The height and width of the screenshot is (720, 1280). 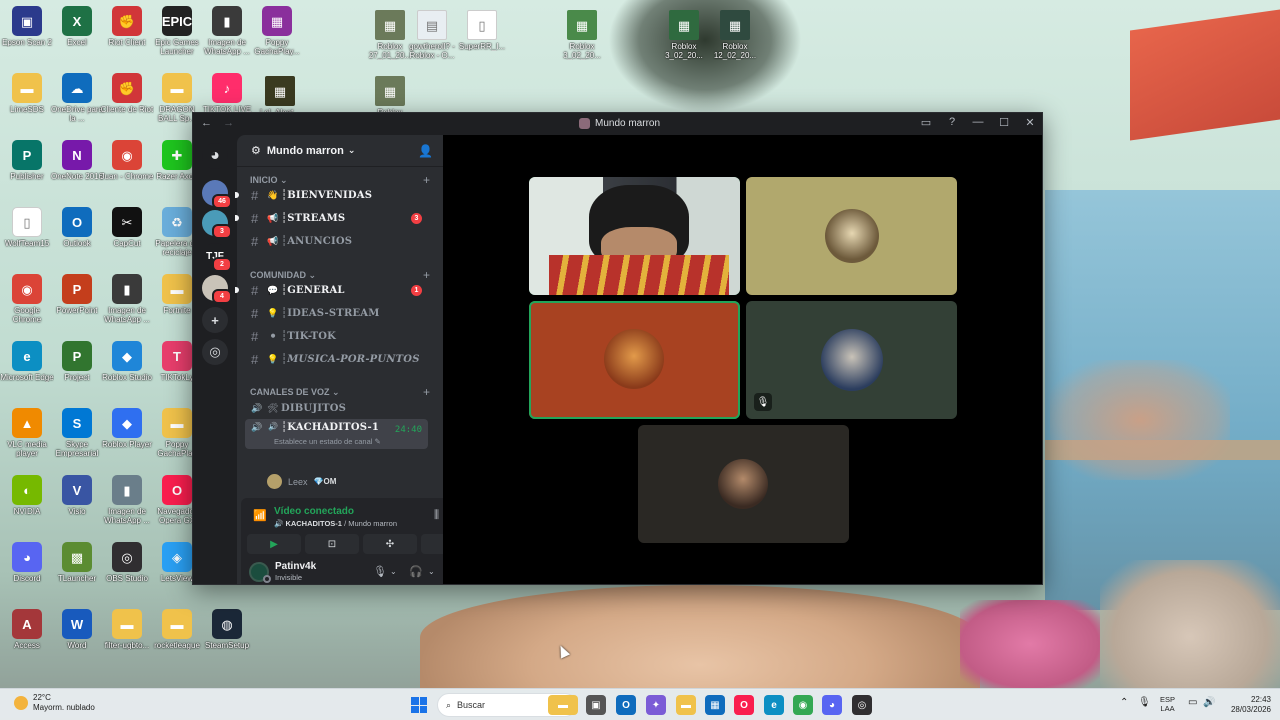 I want to click on desktop-icon-epson-scan-2: ▣ Epson Scan 2, so click(x=27, y=26).